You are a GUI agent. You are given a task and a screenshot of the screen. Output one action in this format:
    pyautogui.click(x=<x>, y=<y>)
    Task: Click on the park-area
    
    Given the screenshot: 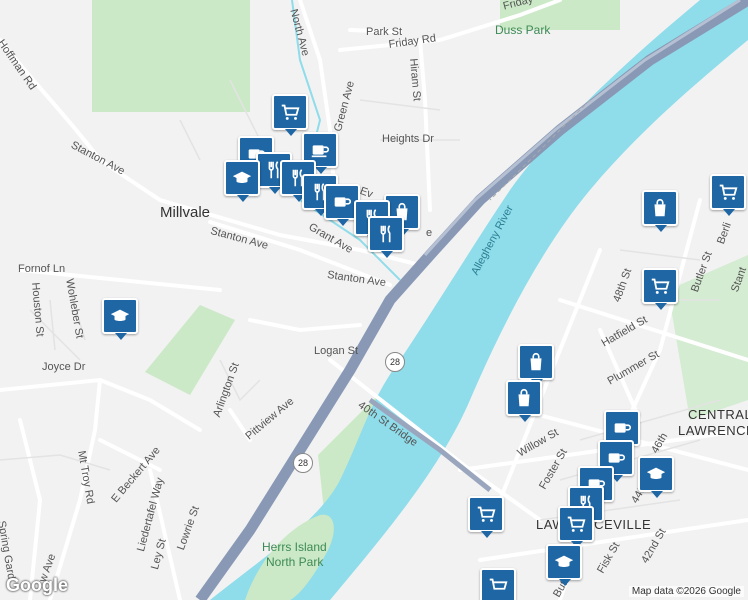 What is the action you would take?
    pyautogui.click(x=171, y=56)
    